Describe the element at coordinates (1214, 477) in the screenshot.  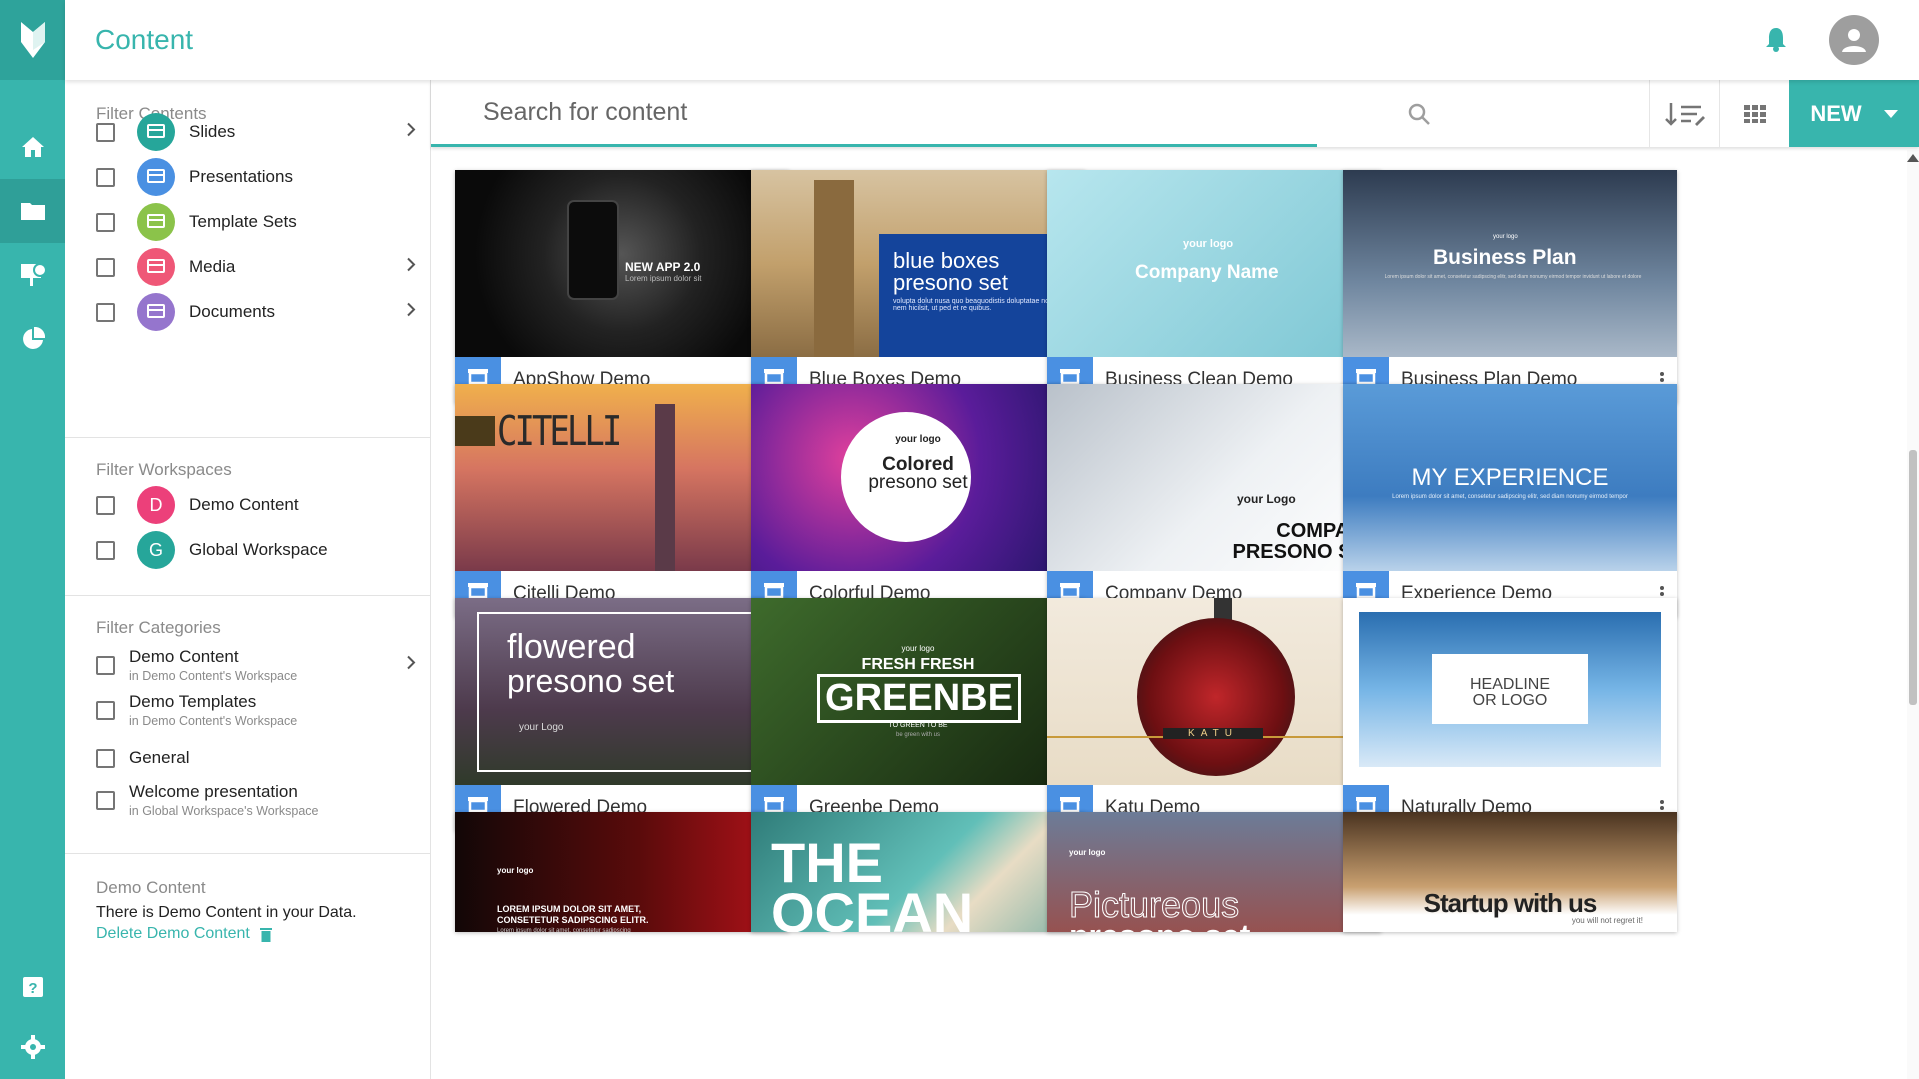
I see `card-thumbnail: your Logo COMPANY PRESONO SET` at that location.